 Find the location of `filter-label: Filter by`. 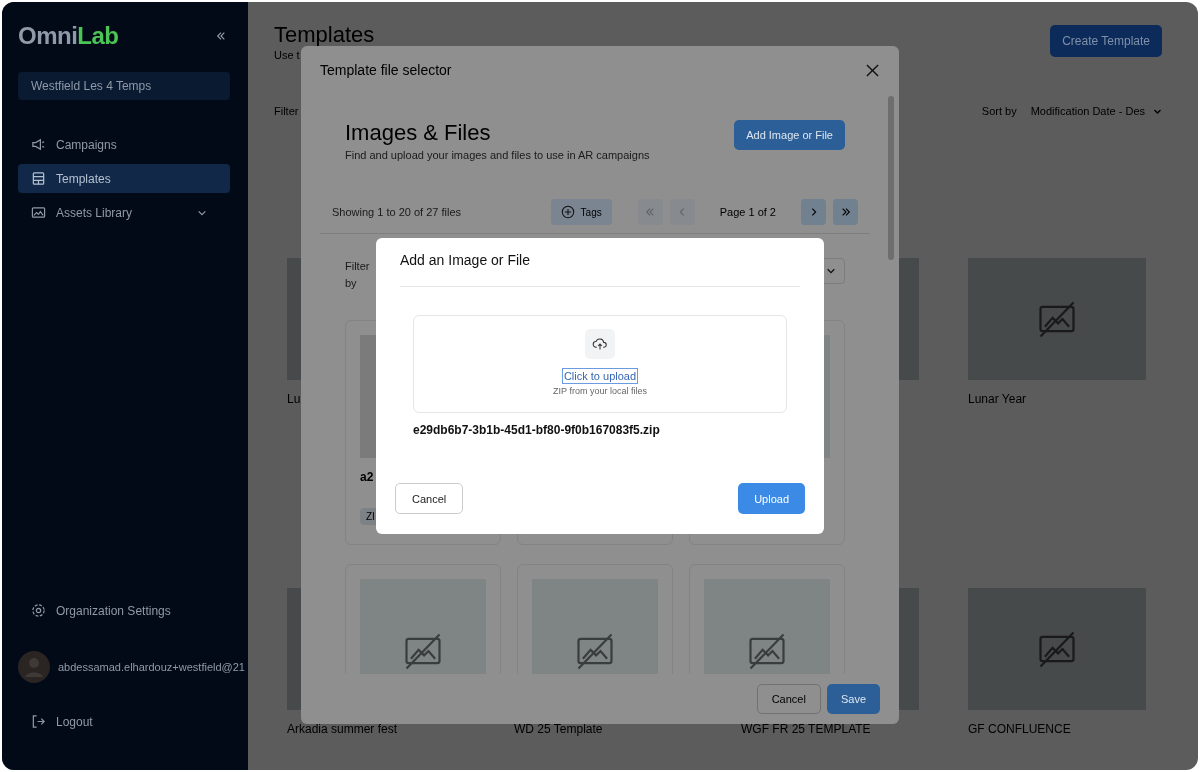

filter-label: Filter by is located at coordinates (358, 275).